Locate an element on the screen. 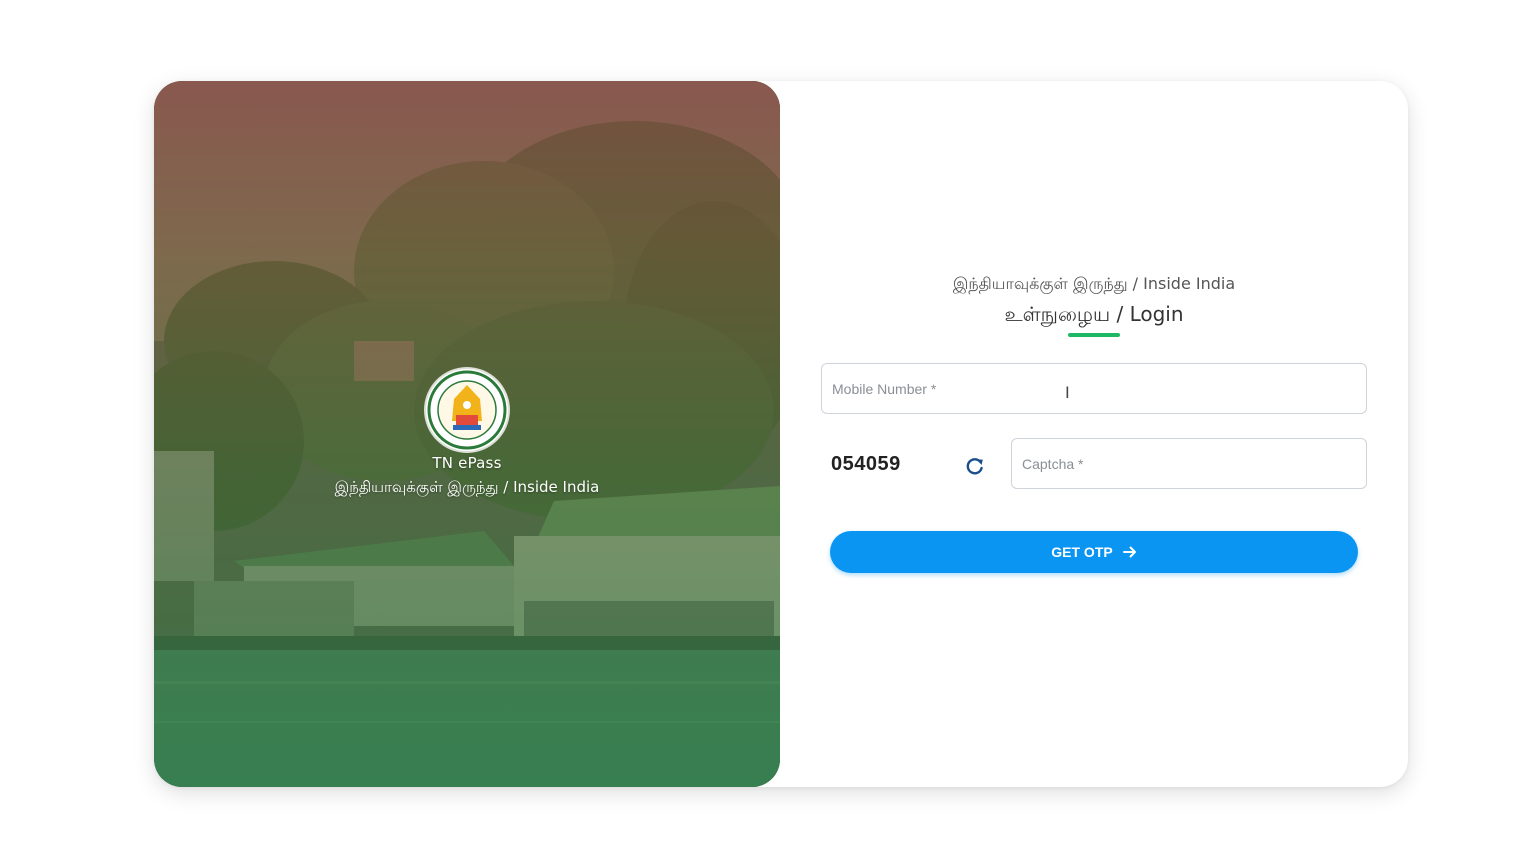 The width and height of the screenshot is (1536, 858). captcha-code: 054059 is located at coordinates (866, 464).